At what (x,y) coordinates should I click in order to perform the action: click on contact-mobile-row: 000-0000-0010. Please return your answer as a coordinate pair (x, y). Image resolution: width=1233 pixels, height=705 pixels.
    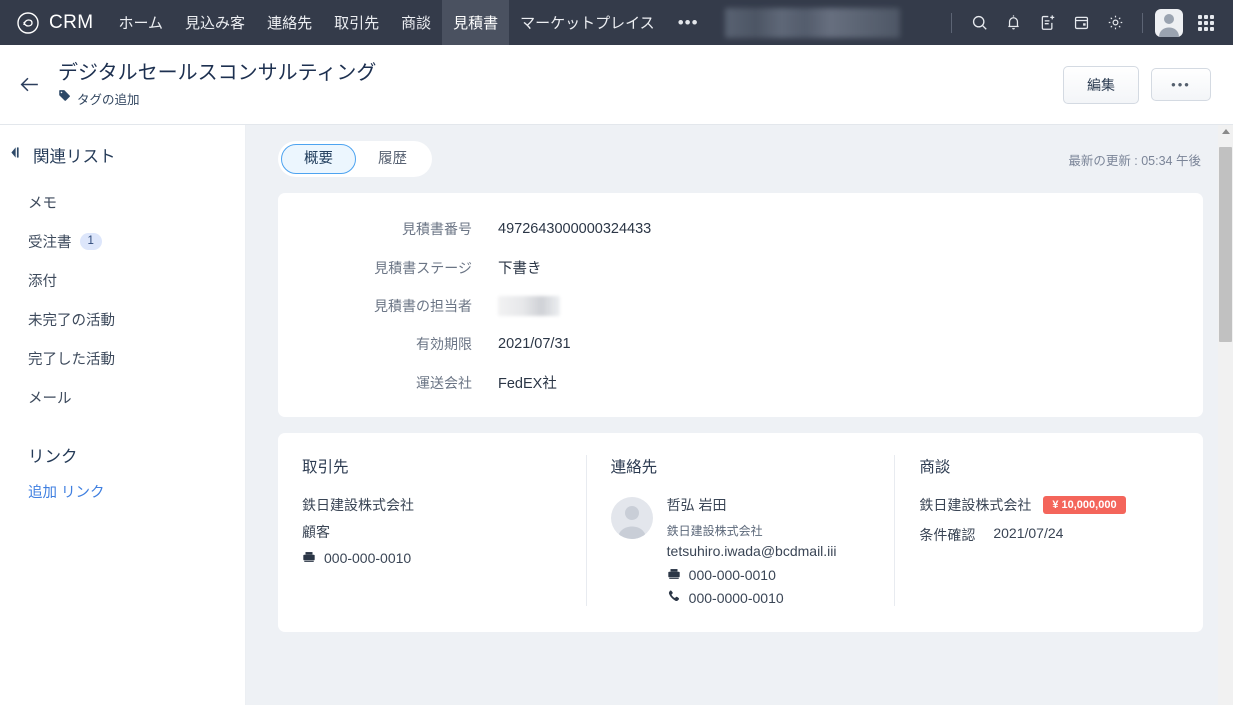
    Looking at the image, I should click on (752, 597).